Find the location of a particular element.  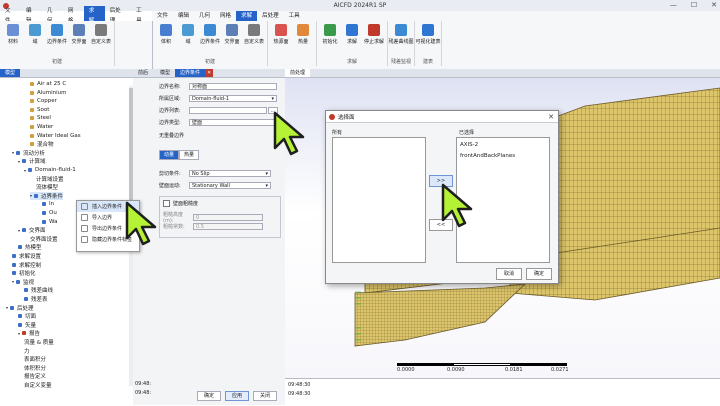

selected-item-2: frontAndBackPlanes is located at coordinates (487, 156).